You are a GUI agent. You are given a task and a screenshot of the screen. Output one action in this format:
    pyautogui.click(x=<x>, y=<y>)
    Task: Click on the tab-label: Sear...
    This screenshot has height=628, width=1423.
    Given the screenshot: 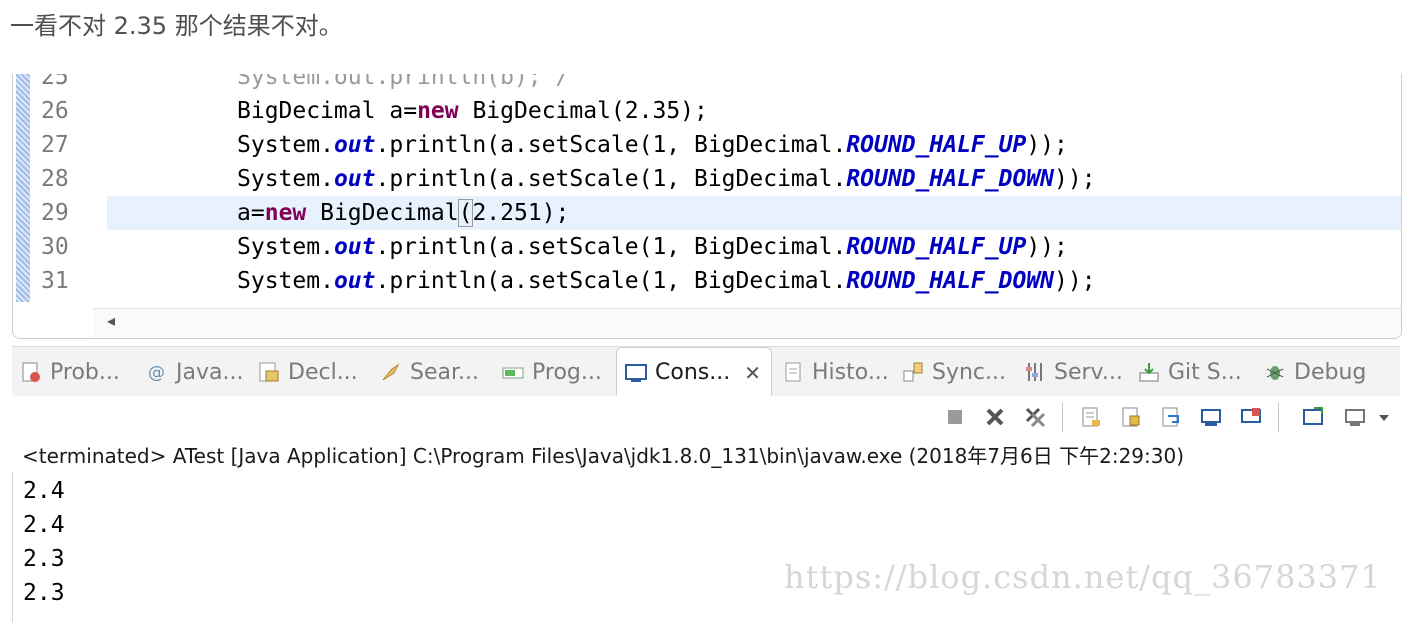 What is the action you would take?
    pyautogui.click(x=444, y=372)
    